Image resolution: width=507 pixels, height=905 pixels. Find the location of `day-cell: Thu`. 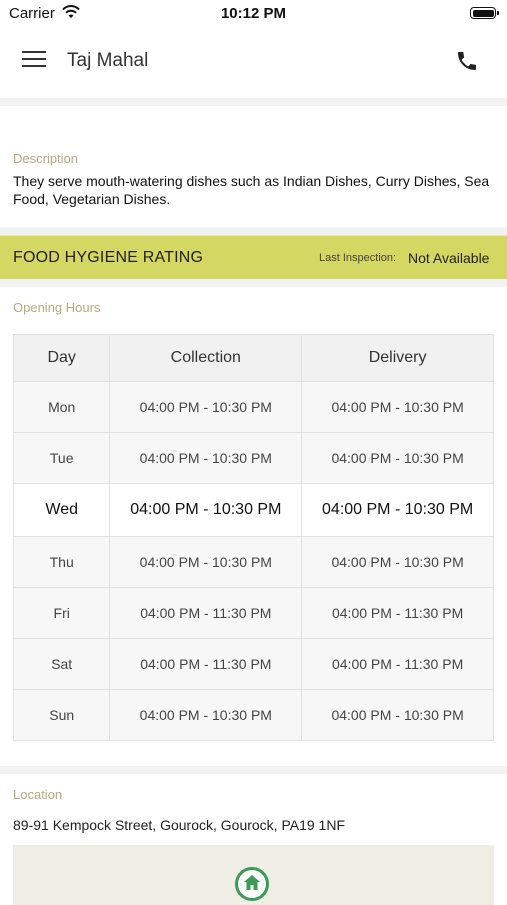

day-cell: Thu is located at coordinates (61, 562).